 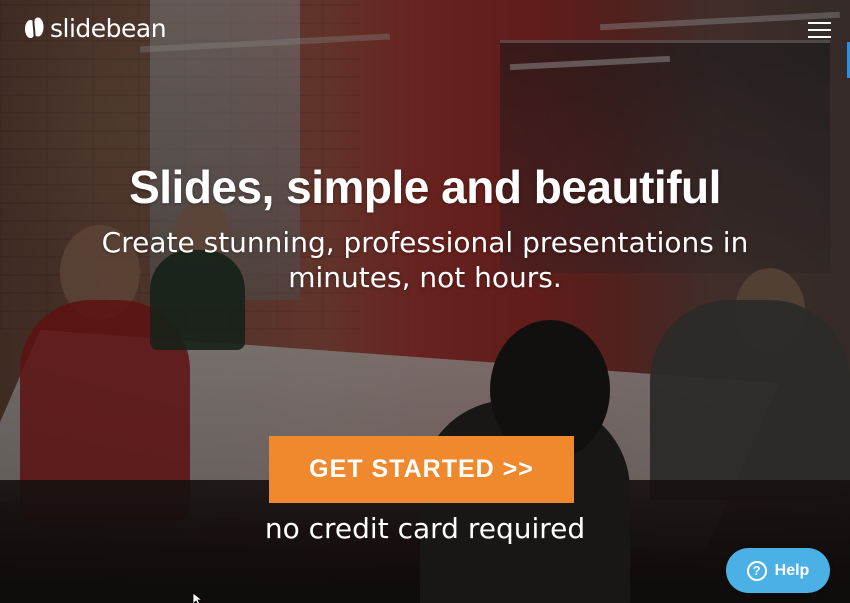 What do you see at coordinates (108, 28) in the screenshot?
I see `logo-wordmark: slidebean` at bounding box center [108, 28].